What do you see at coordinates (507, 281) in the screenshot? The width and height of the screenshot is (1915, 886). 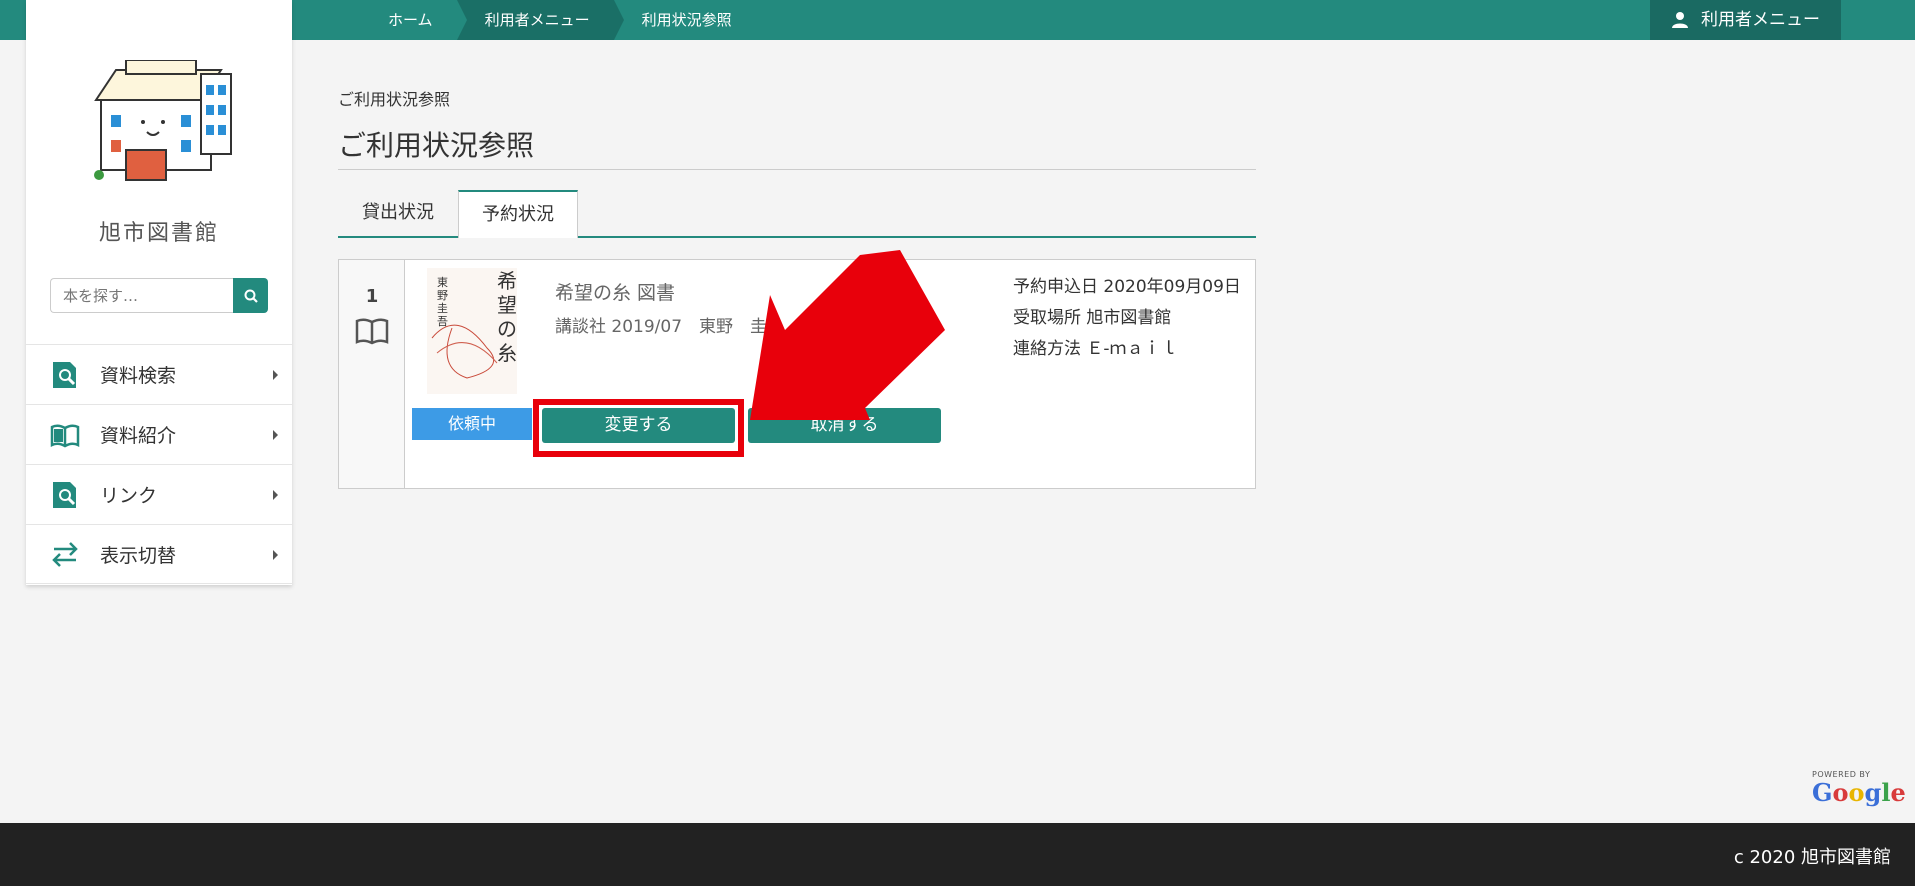 I see `cover-title-char: 希` at bounding box center [507, 281].